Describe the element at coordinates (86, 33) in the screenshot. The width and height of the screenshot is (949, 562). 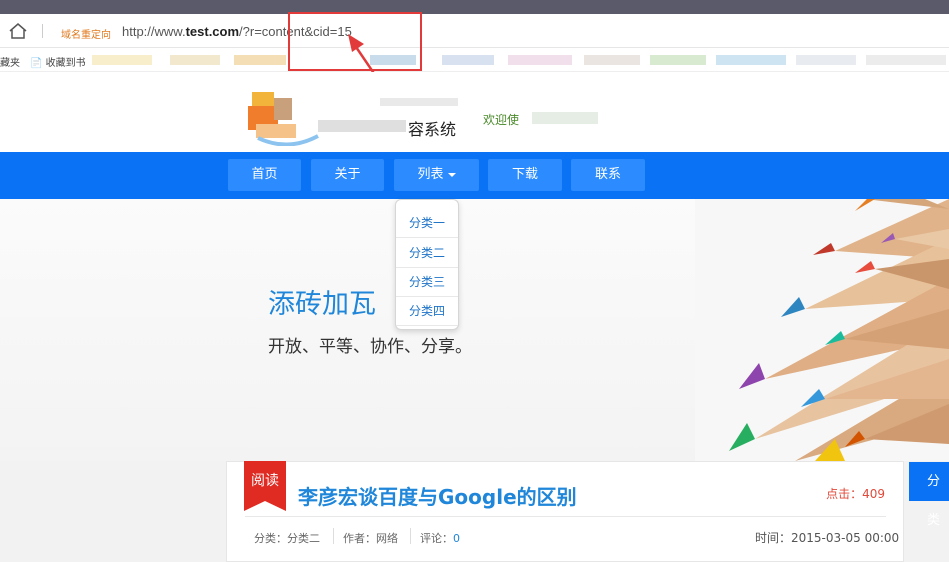
I see `redirect-label: 域名重定向` at that location.